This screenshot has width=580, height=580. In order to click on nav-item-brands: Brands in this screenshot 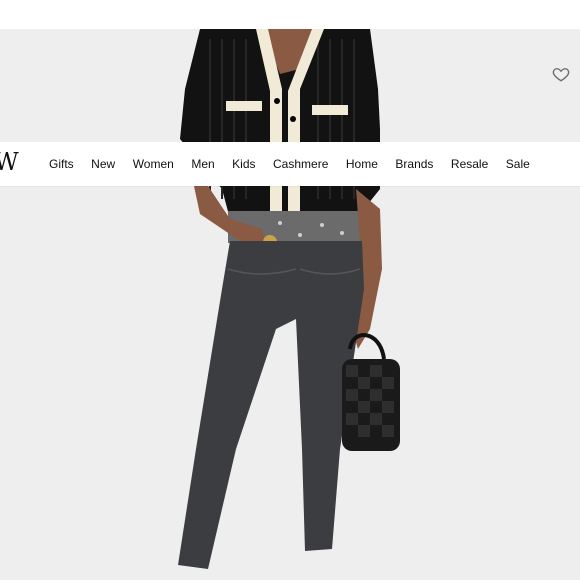, I will do `click(414, 164)`.